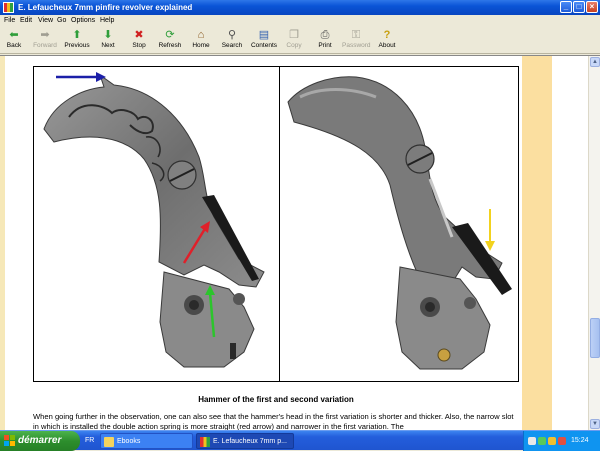  Describe the element at coordinates (300, 20) in the screenshot. I see `menu-bar: File Edit View Go Options Help` at that location.